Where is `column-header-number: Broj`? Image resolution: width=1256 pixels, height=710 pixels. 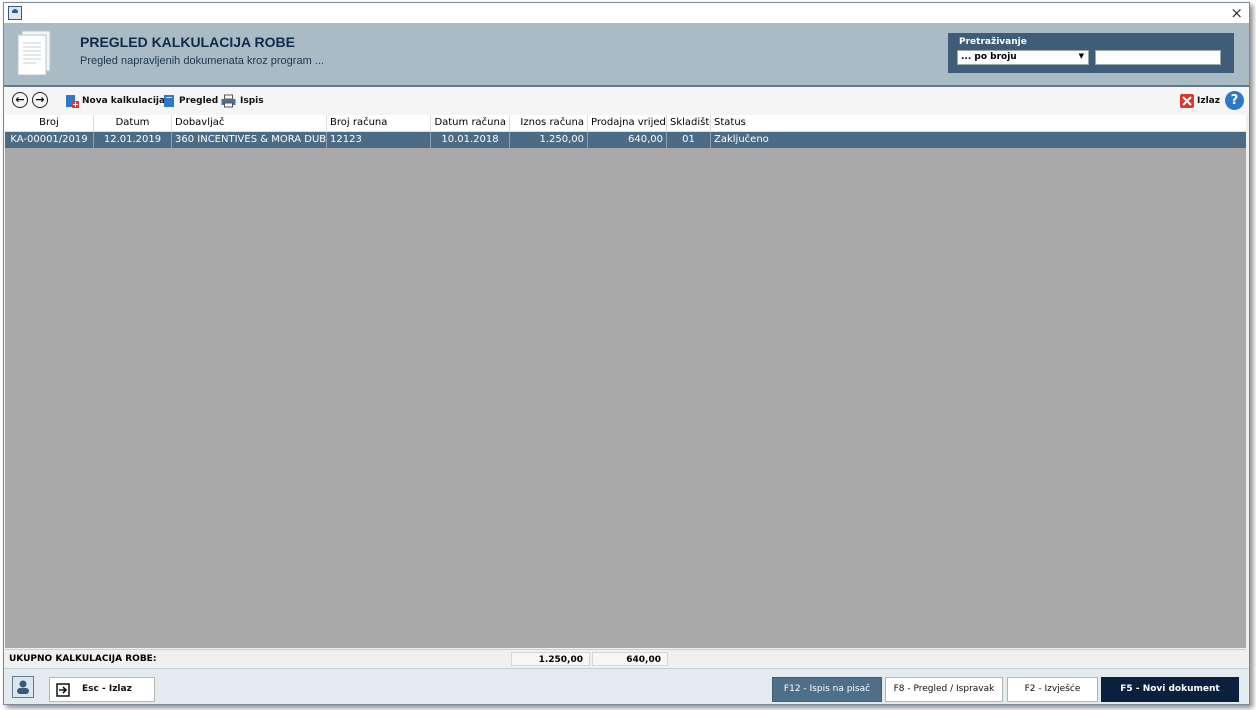 column-header-number: Broj is located at coordinates (49, 123).